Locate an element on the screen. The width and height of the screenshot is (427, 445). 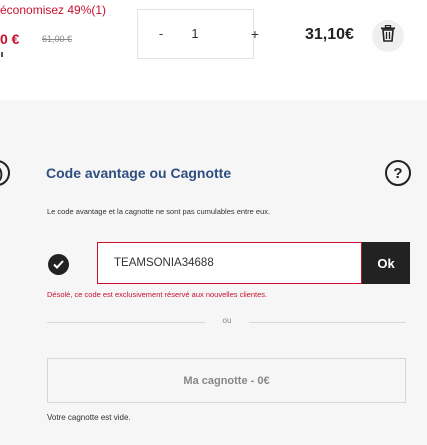
delete-item-button is located at coordinates (388, 36).